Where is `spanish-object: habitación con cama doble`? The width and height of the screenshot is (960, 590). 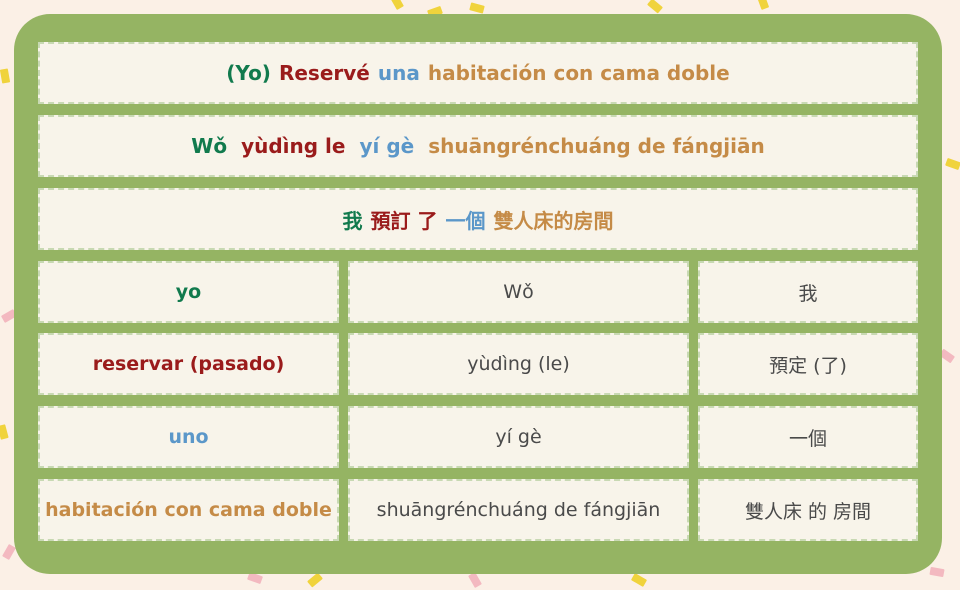
spanish-object: habitación con cama doble is located at coordinates (578, 73).